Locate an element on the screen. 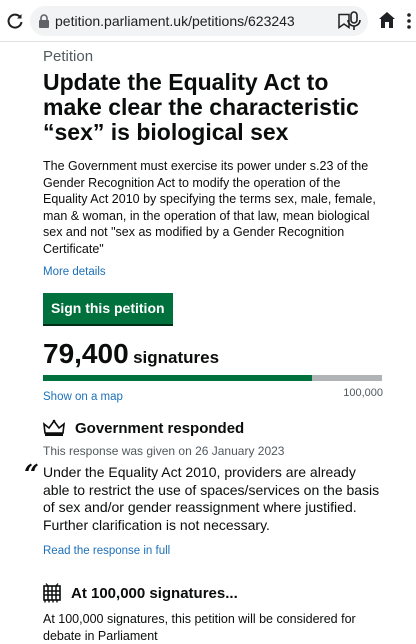 This screenshot has width=416, height=644. signature-goal: 100,000 is located at coordinates (363, 393).